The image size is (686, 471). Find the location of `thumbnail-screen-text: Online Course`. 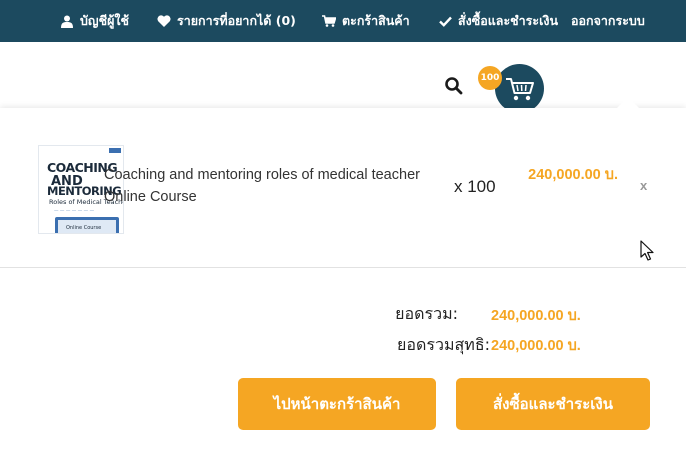

thumbnail-screen-text: Online Course is located at coordinates (87, 226).